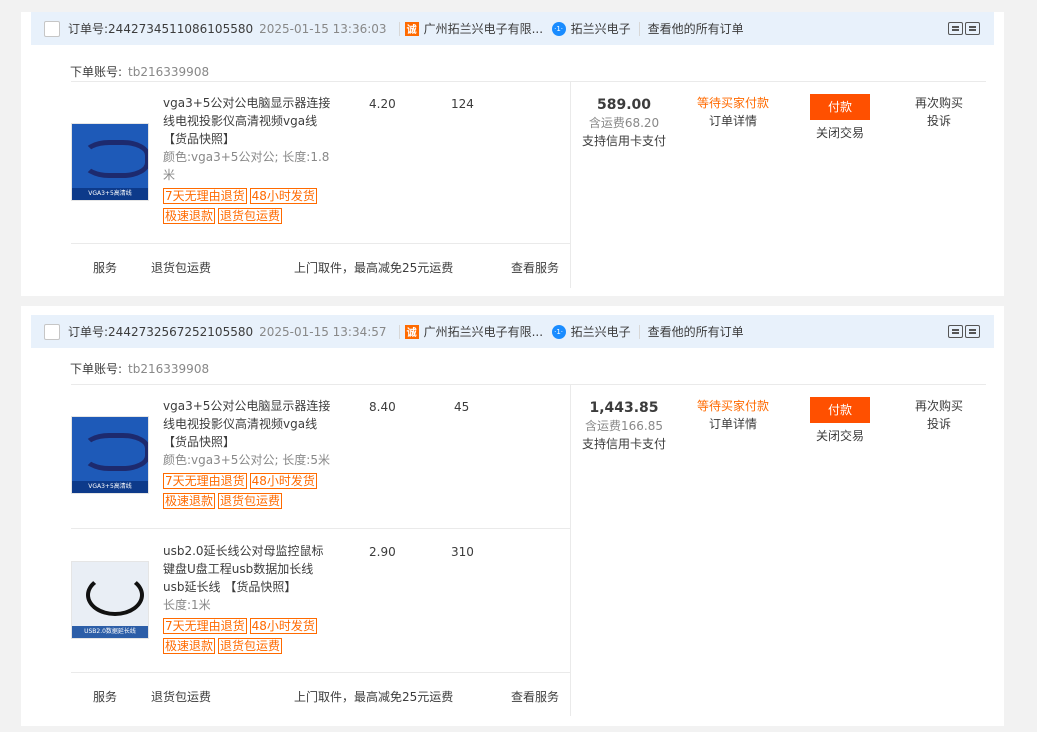 This screenshot has height=732, width=1037. Describe the element at coordinates (323, 331) in the screenshot. I see `order-time: 2025-01-15 13:34:57` at that location.